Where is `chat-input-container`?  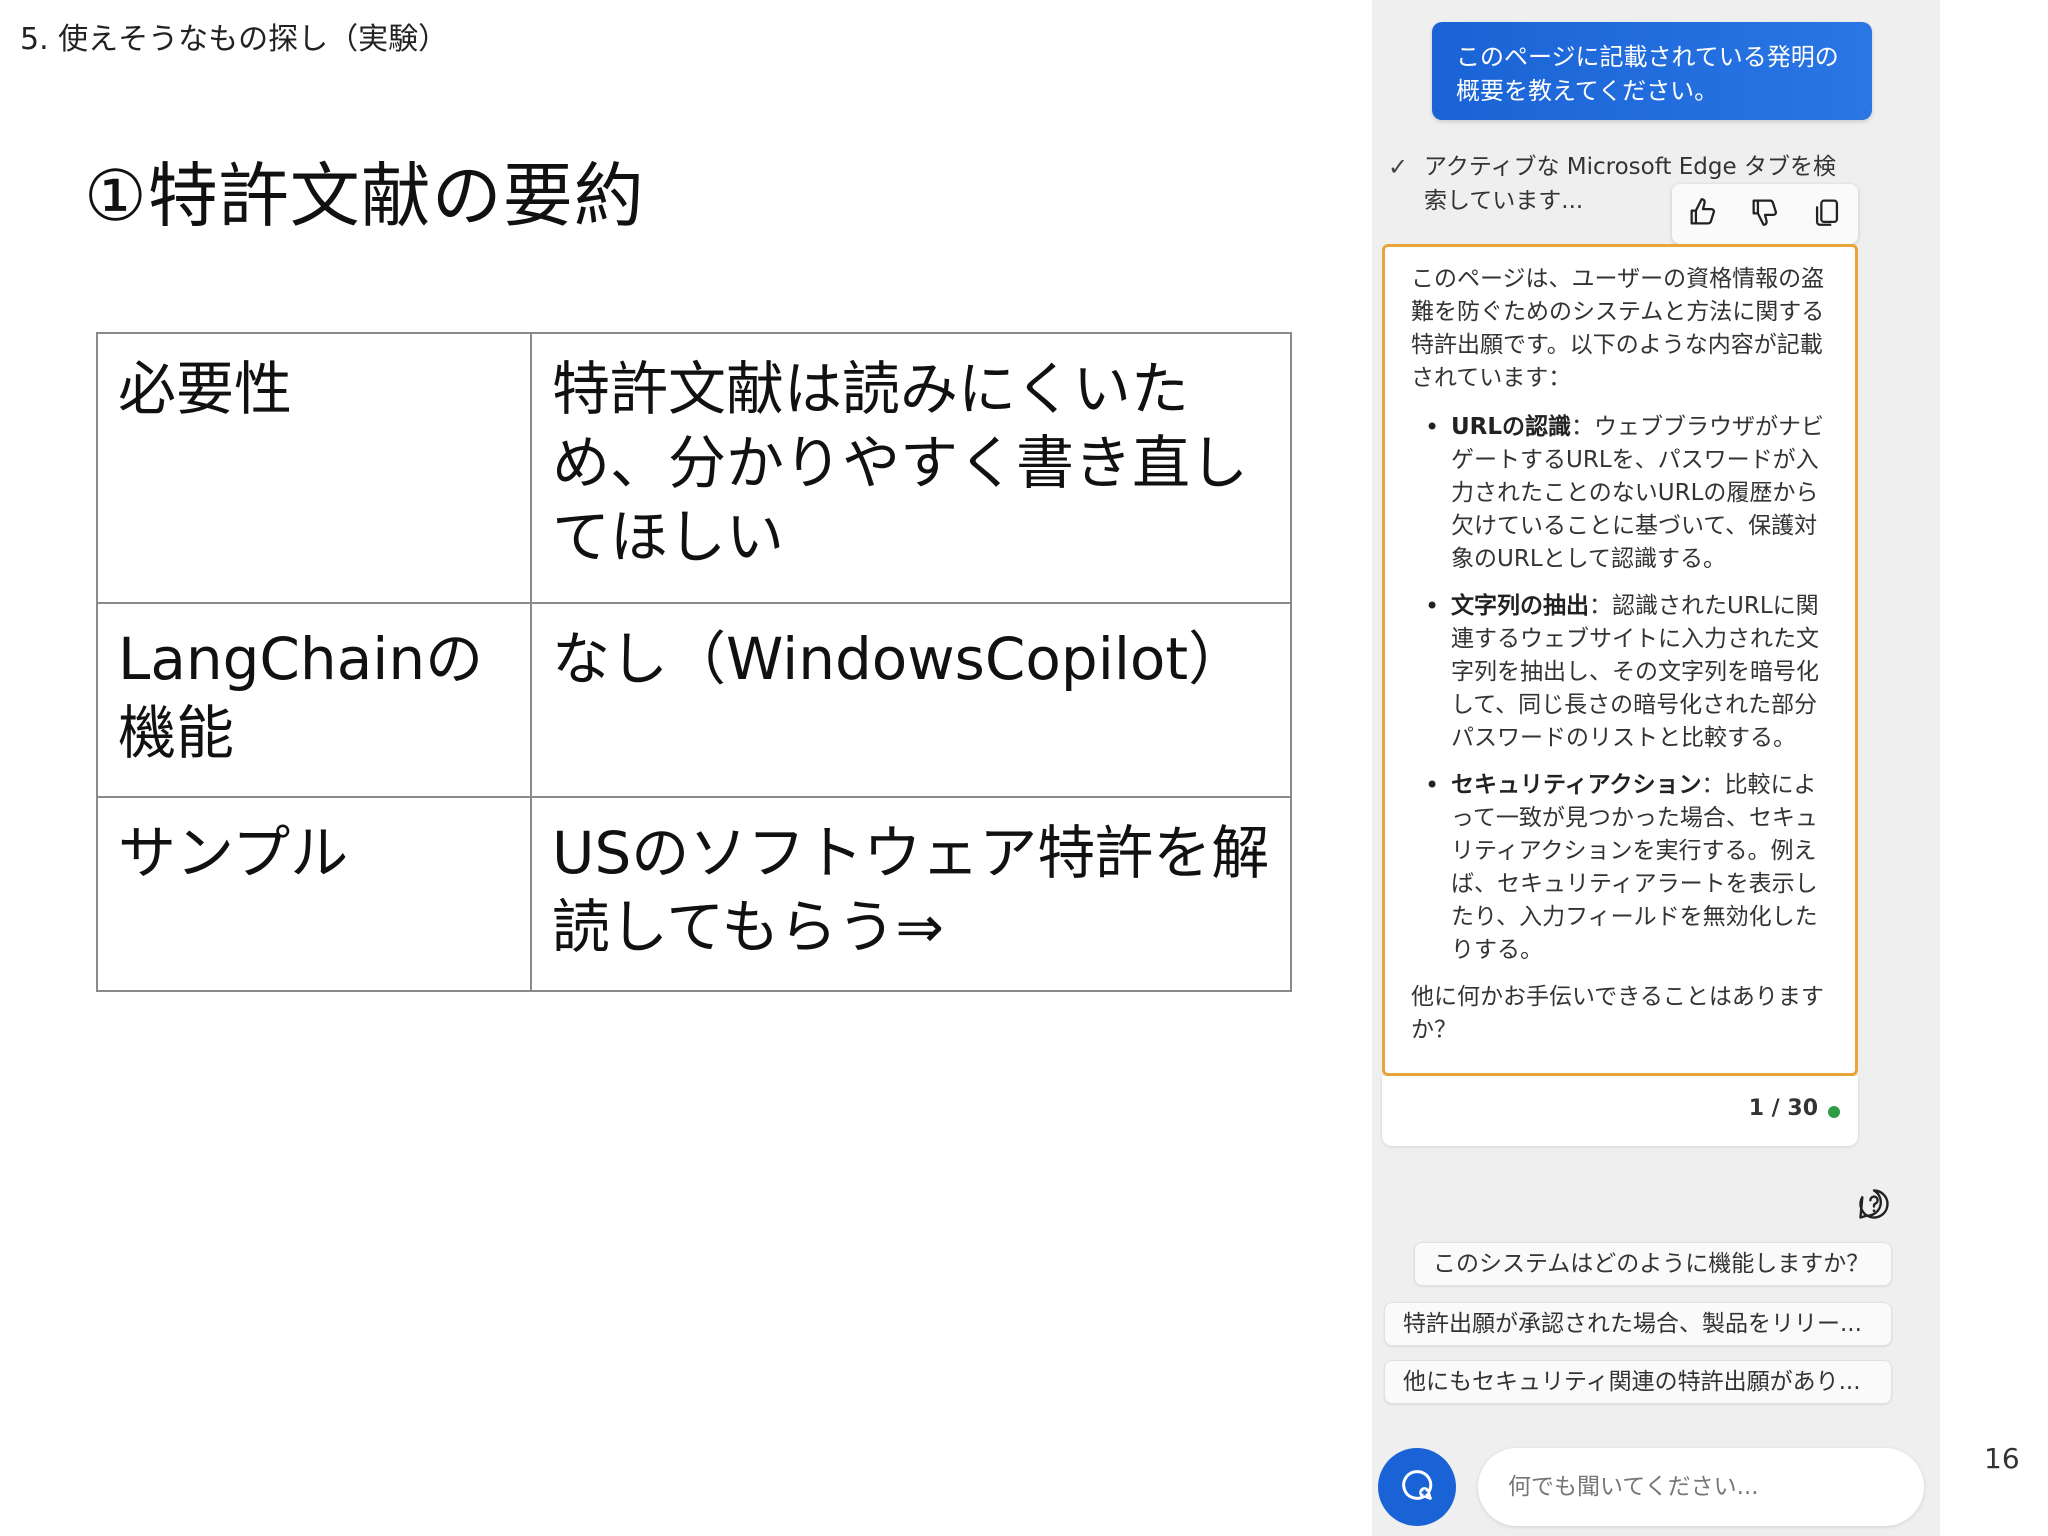 chat-input-container is located at coordinates (1701, 1487).